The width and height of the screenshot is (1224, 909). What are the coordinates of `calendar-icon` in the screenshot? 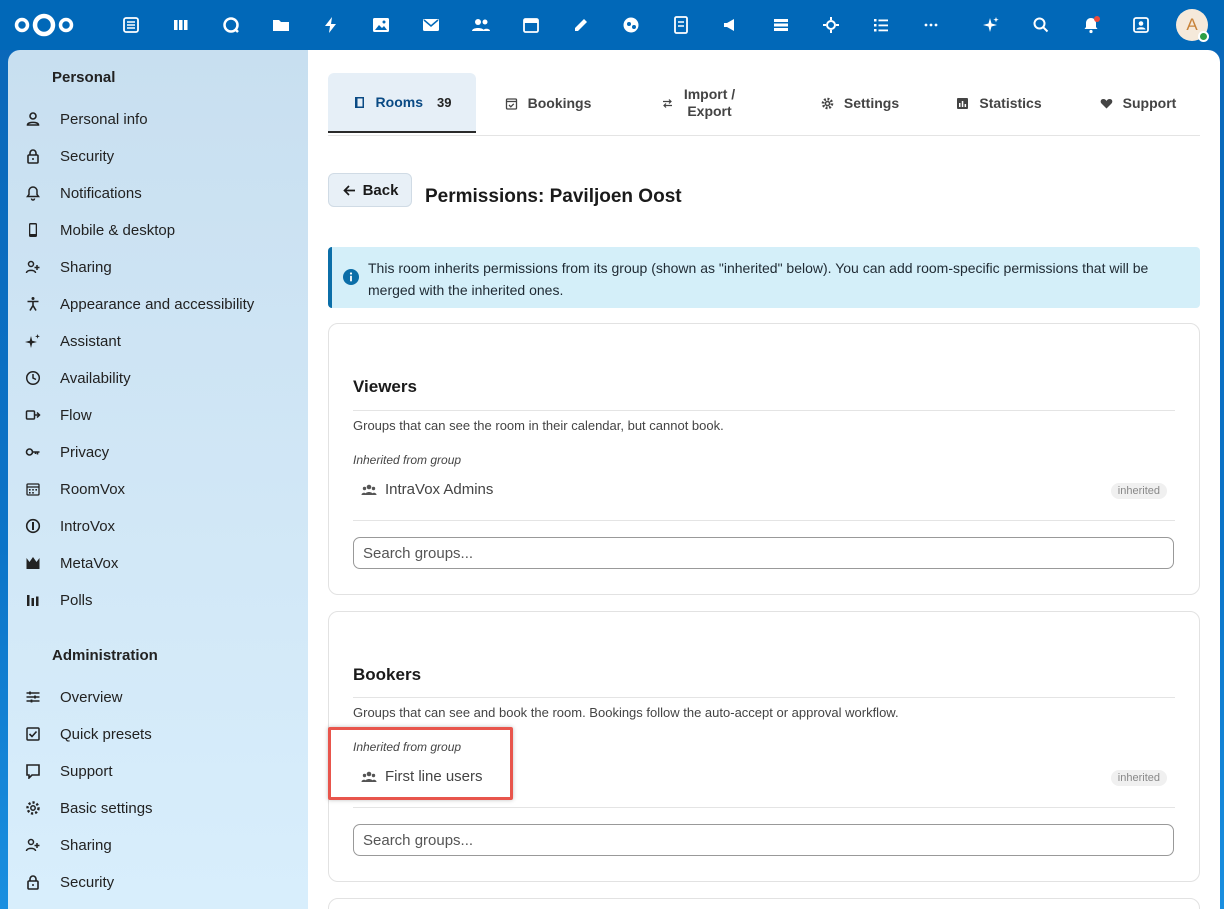 It's located at (531, 25).